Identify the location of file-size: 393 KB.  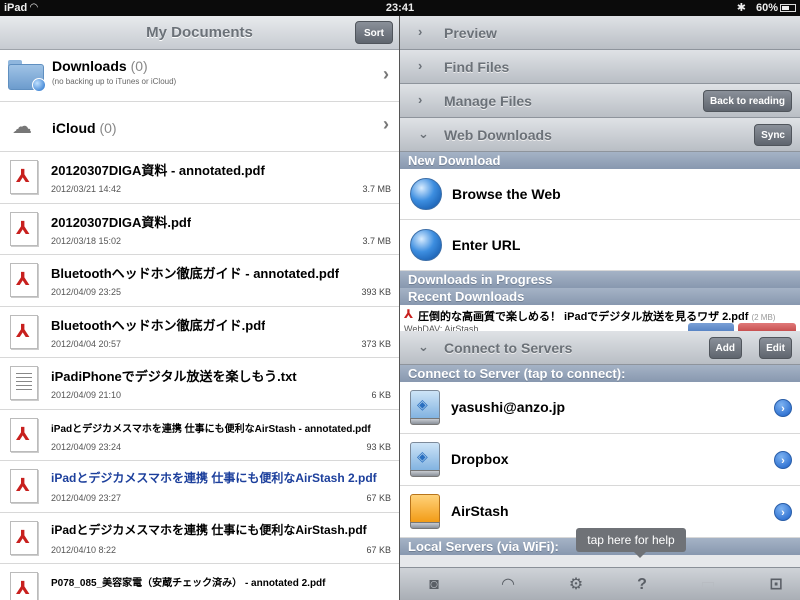
(376, 292).